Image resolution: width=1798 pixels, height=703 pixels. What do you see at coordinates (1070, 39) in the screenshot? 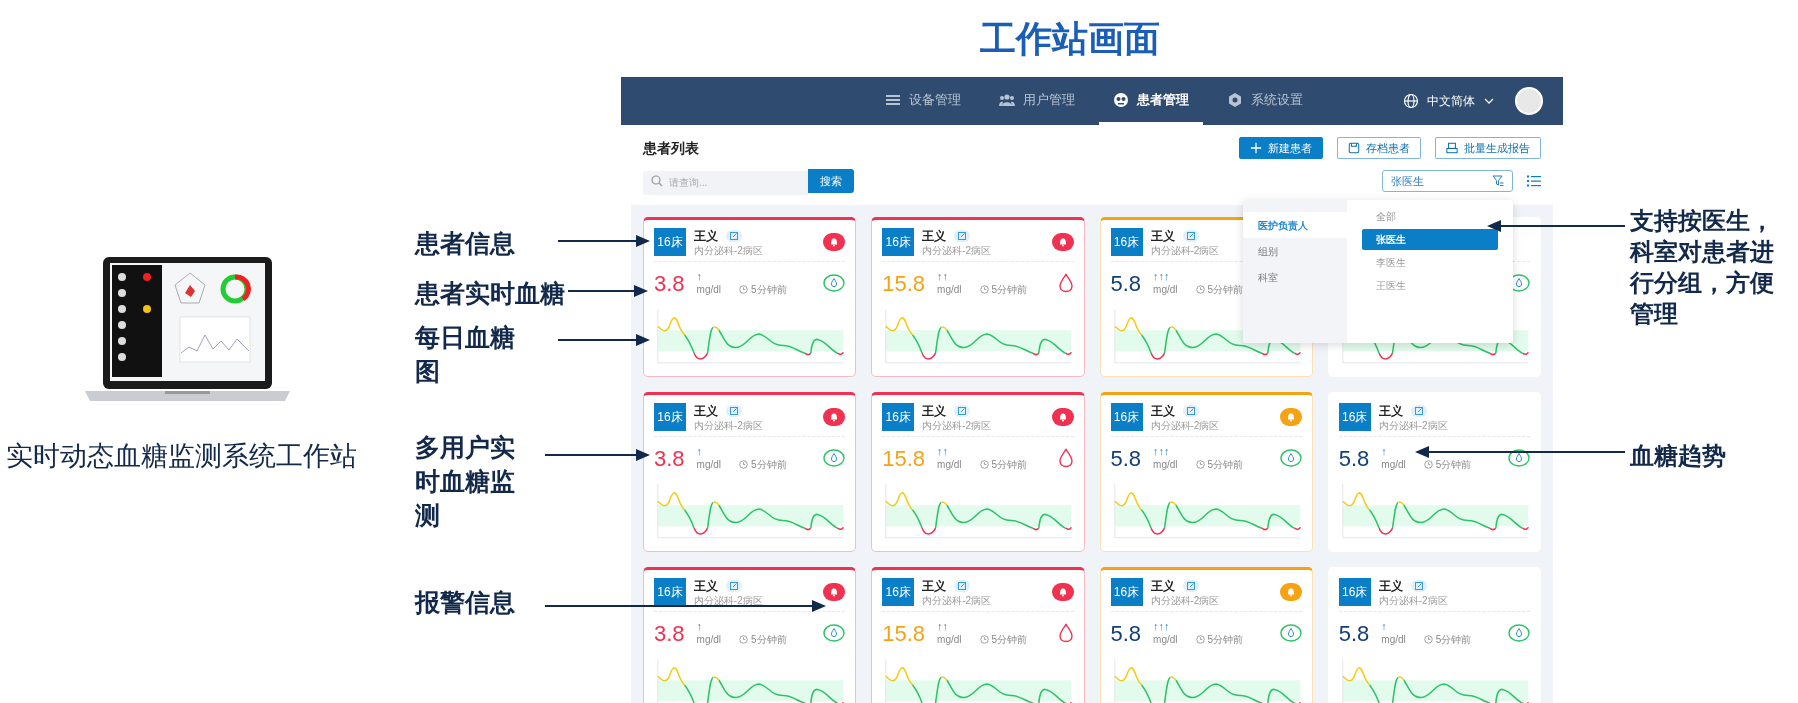
I see `slide-title: 工作站画面` at bounding box center [1070, 39].